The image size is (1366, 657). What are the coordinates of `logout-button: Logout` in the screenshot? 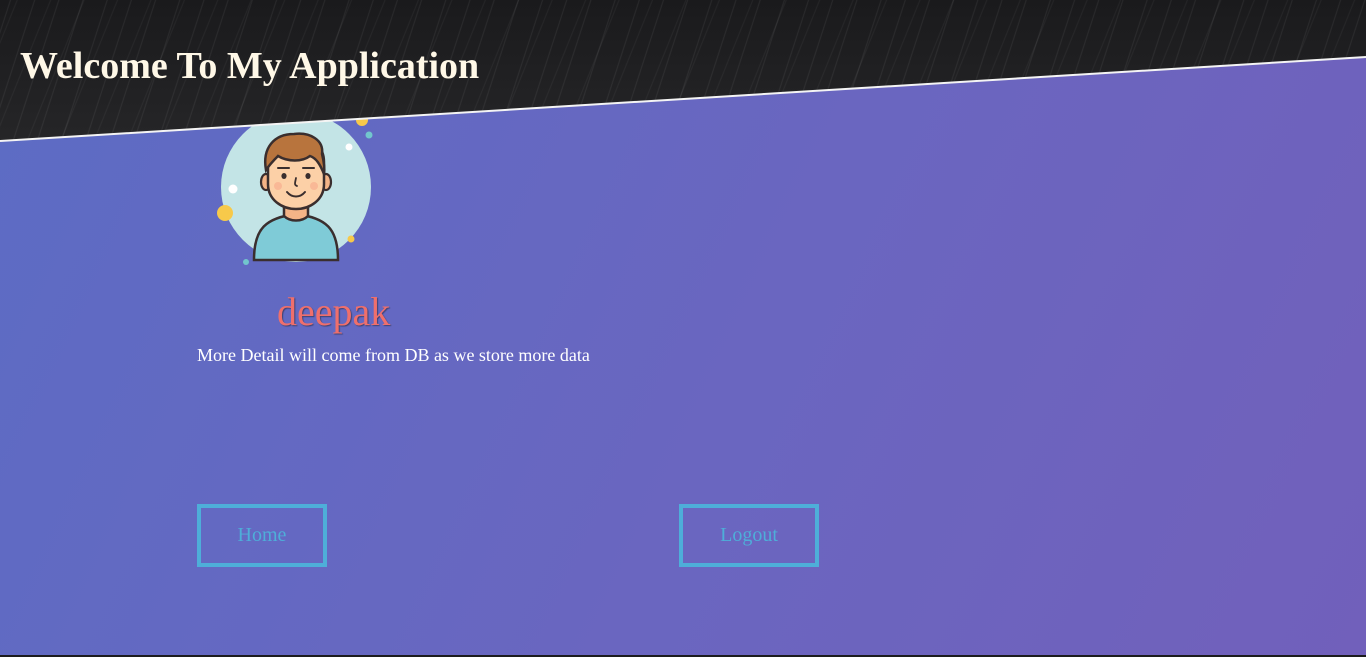 It's located at (749, 535).